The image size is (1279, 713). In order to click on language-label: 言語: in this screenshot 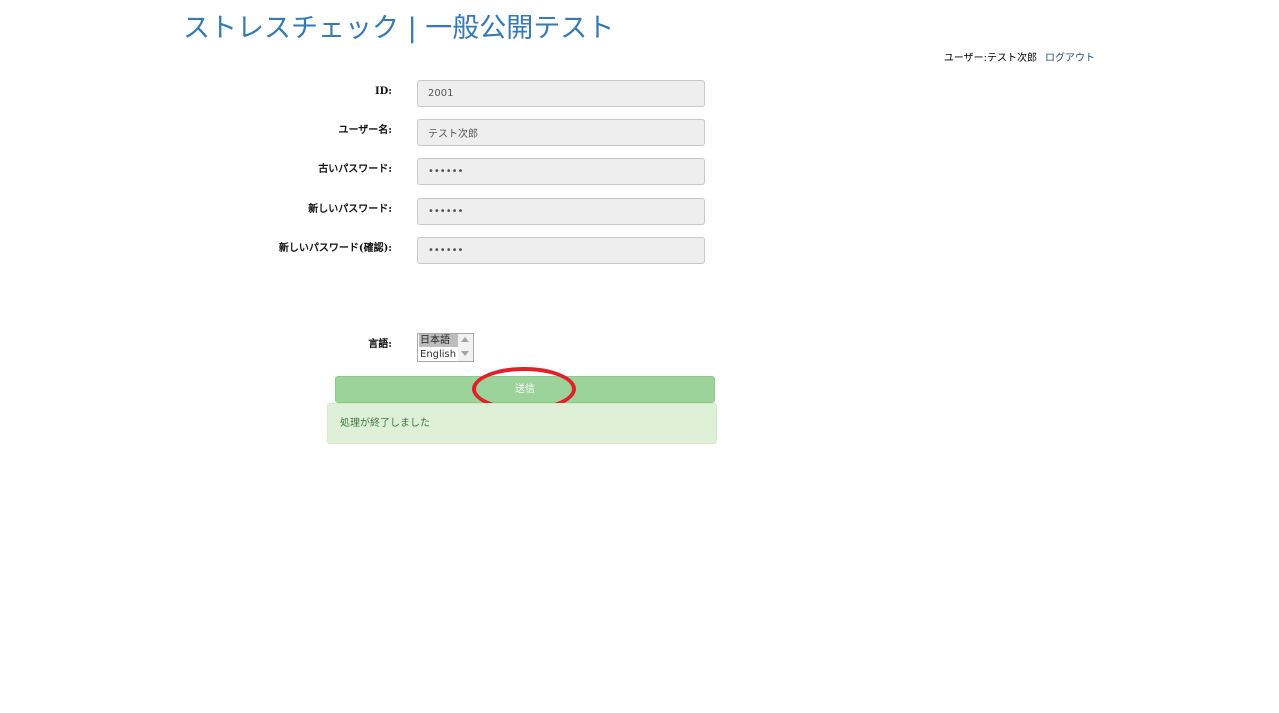, I will do `click(380, 344)`.